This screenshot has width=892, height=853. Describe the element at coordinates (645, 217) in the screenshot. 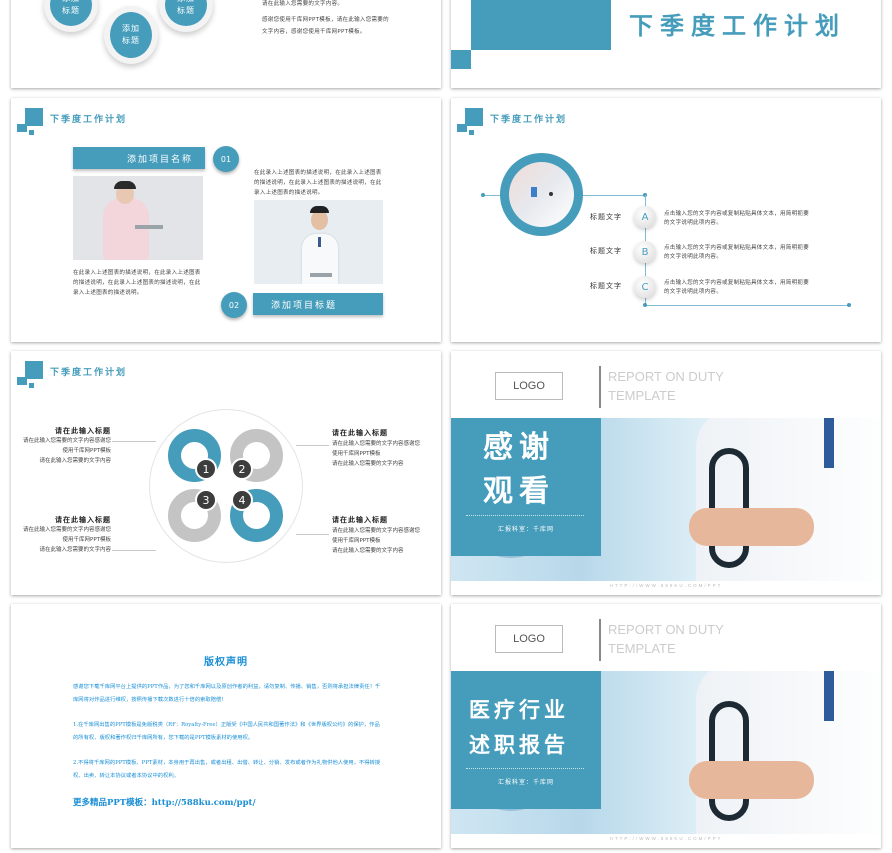

I see `letter-badge-a: A` at that location.